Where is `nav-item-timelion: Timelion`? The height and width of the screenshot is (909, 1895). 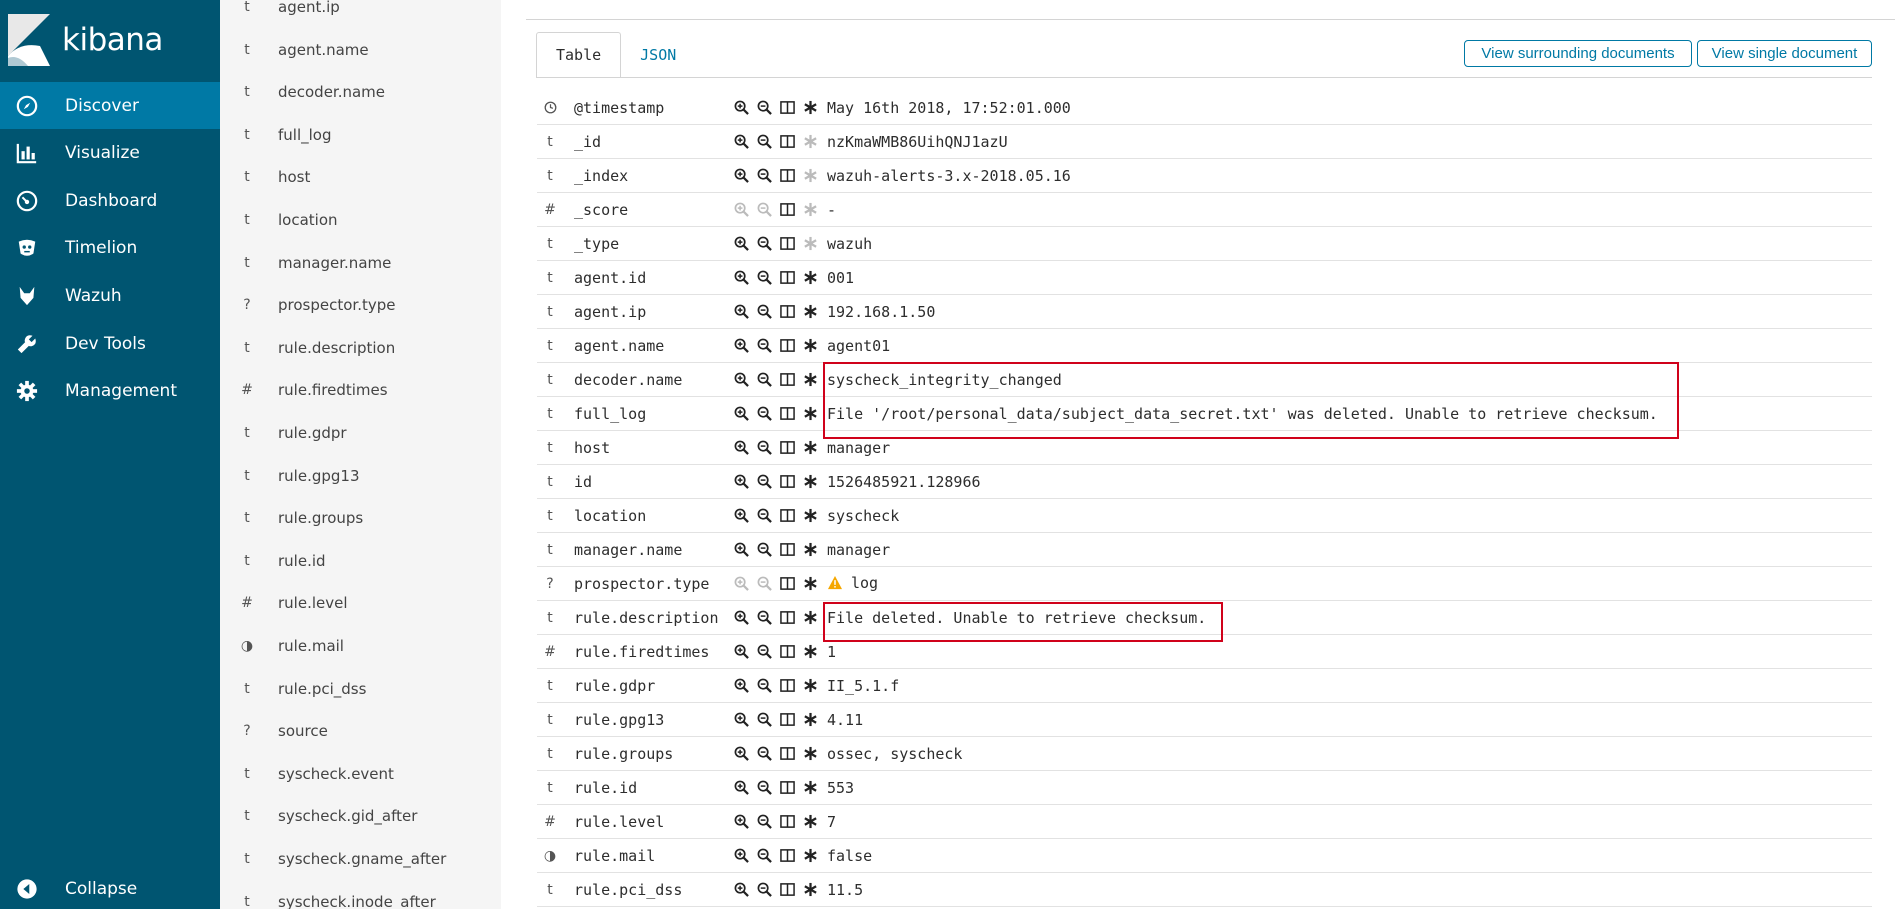 nav-item-timelion: Timelion is located at coordinates (110, 247).